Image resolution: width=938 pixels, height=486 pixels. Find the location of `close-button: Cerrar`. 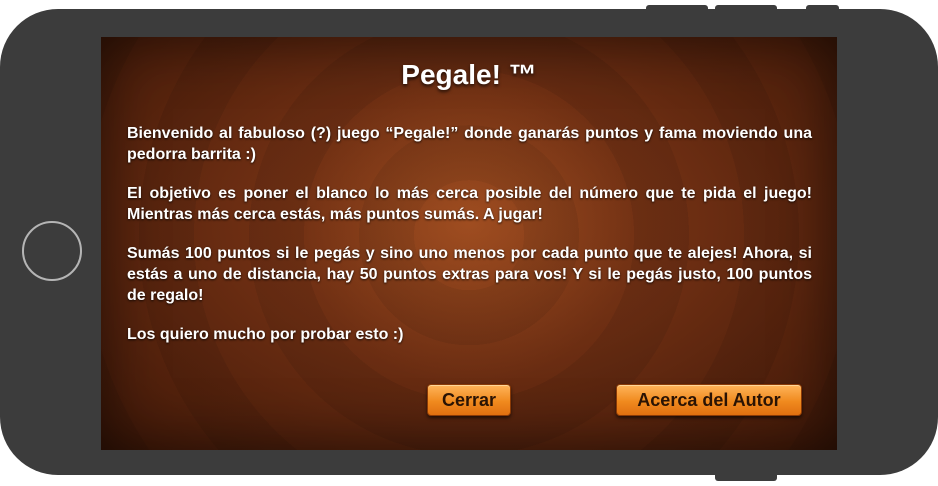

close-button: Cerrar is located at coordinates (469, 400).